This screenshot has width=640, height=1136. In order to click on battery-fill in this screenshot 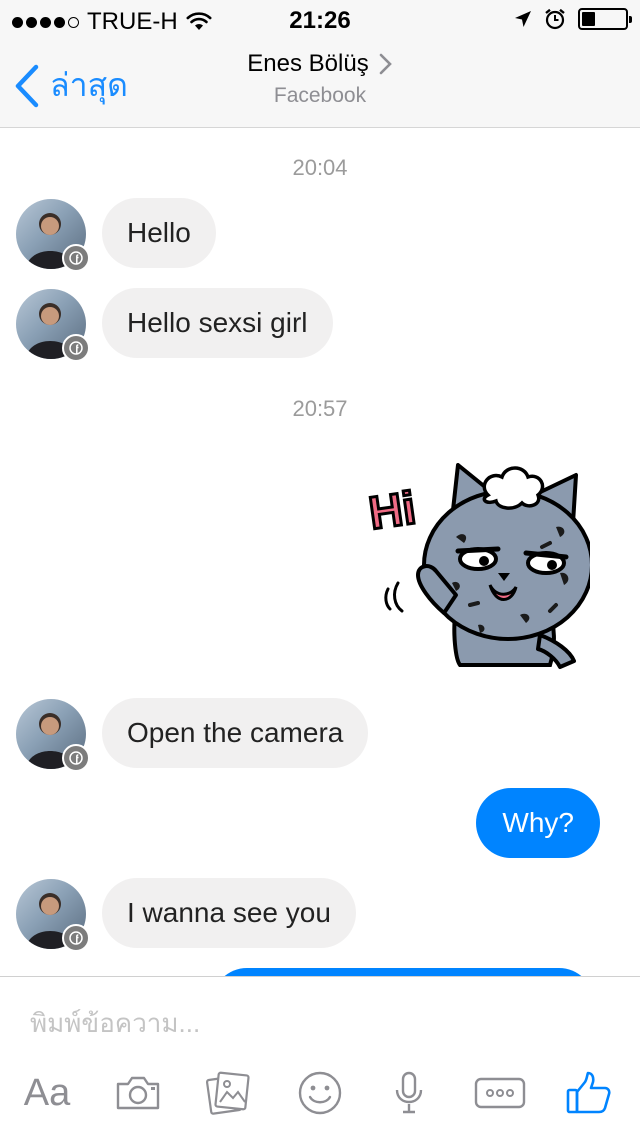, I will do `click(588, 19)`.